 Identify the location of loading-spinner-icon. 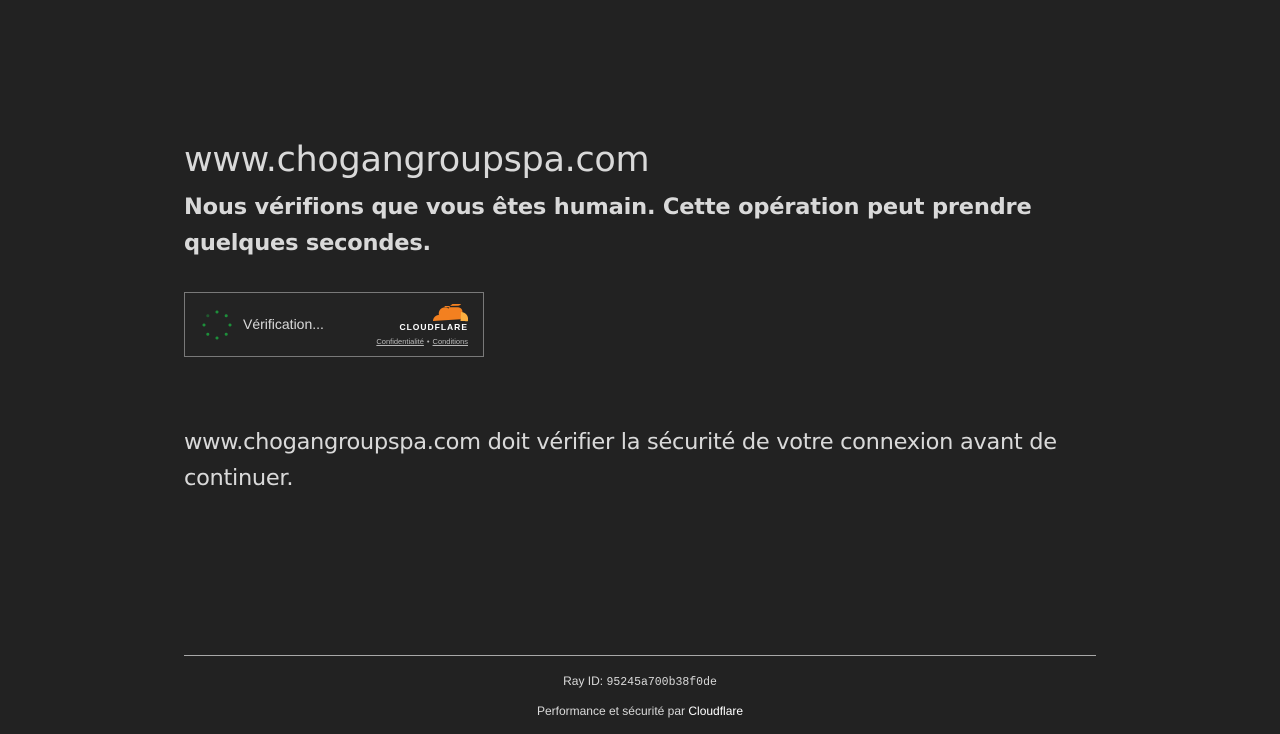
(217, 325).